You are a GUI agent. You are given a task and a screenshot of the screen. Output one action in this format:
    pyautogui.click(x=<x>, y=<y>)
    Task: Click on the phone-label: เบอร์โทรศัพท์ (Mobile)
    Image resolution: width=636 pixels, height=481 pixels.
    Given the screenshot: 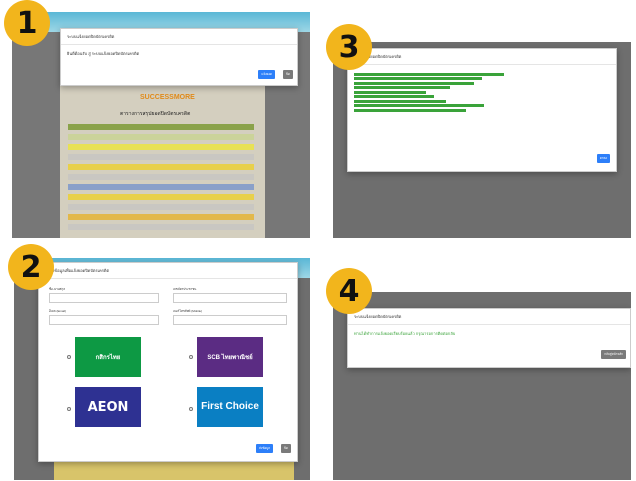 What is the action you would take?
    pyautogui.click(x=188, y=311)
    